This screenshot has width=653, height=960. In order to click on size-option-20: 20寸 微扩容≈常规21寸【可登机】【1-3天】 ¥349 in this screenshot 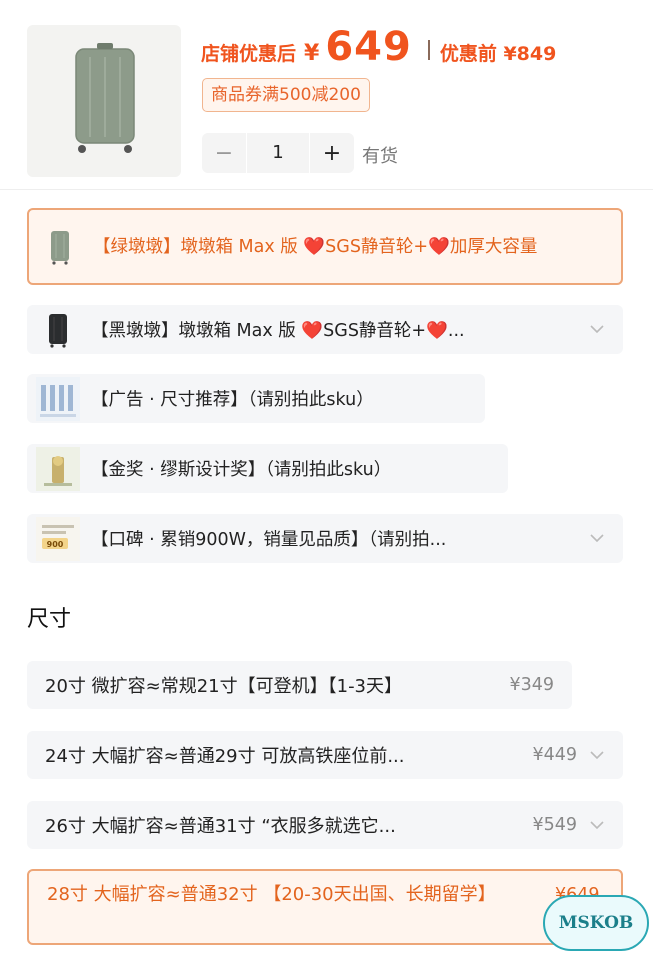, I will do `click(299, 685)`.